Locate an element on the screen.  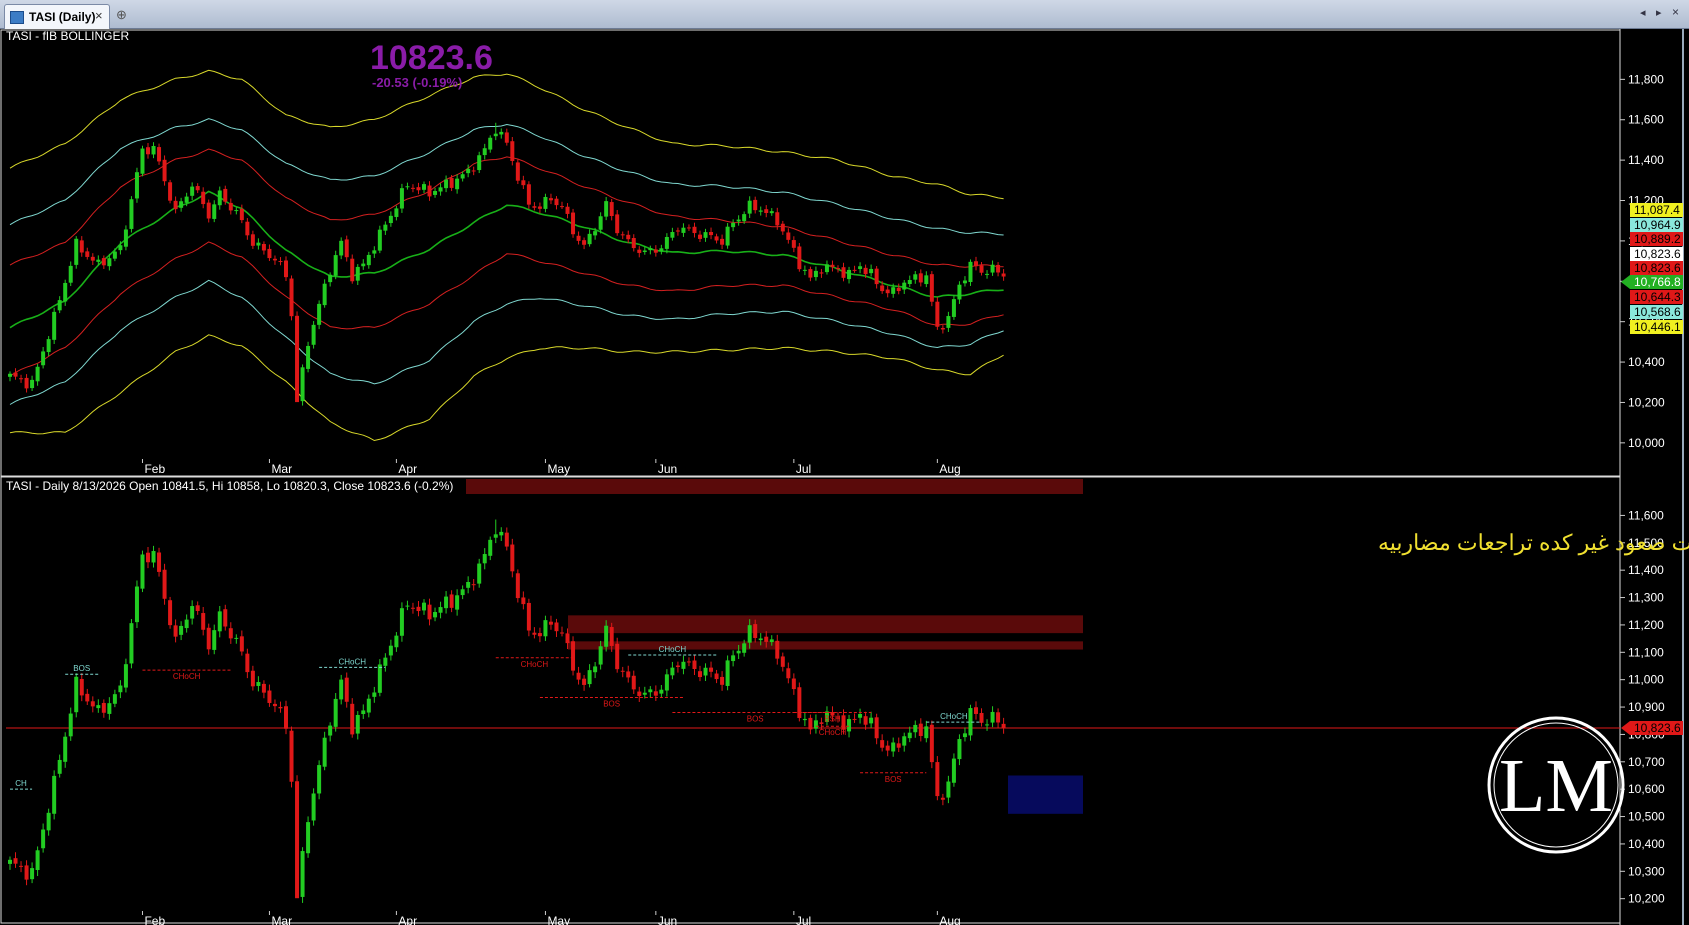
bottom-y-tick-label: 10,600 is located at coordinates (1646, 789).